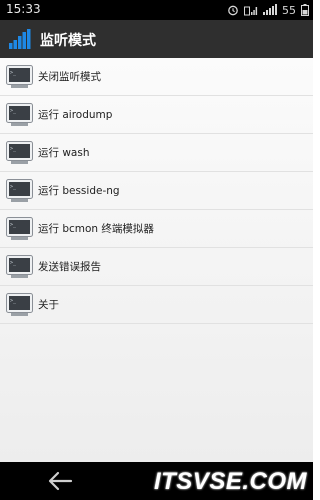 Image resolution: width=320 pixels, height=500 pixels. I want to click on signal-strength-icon, so click(270, 9).